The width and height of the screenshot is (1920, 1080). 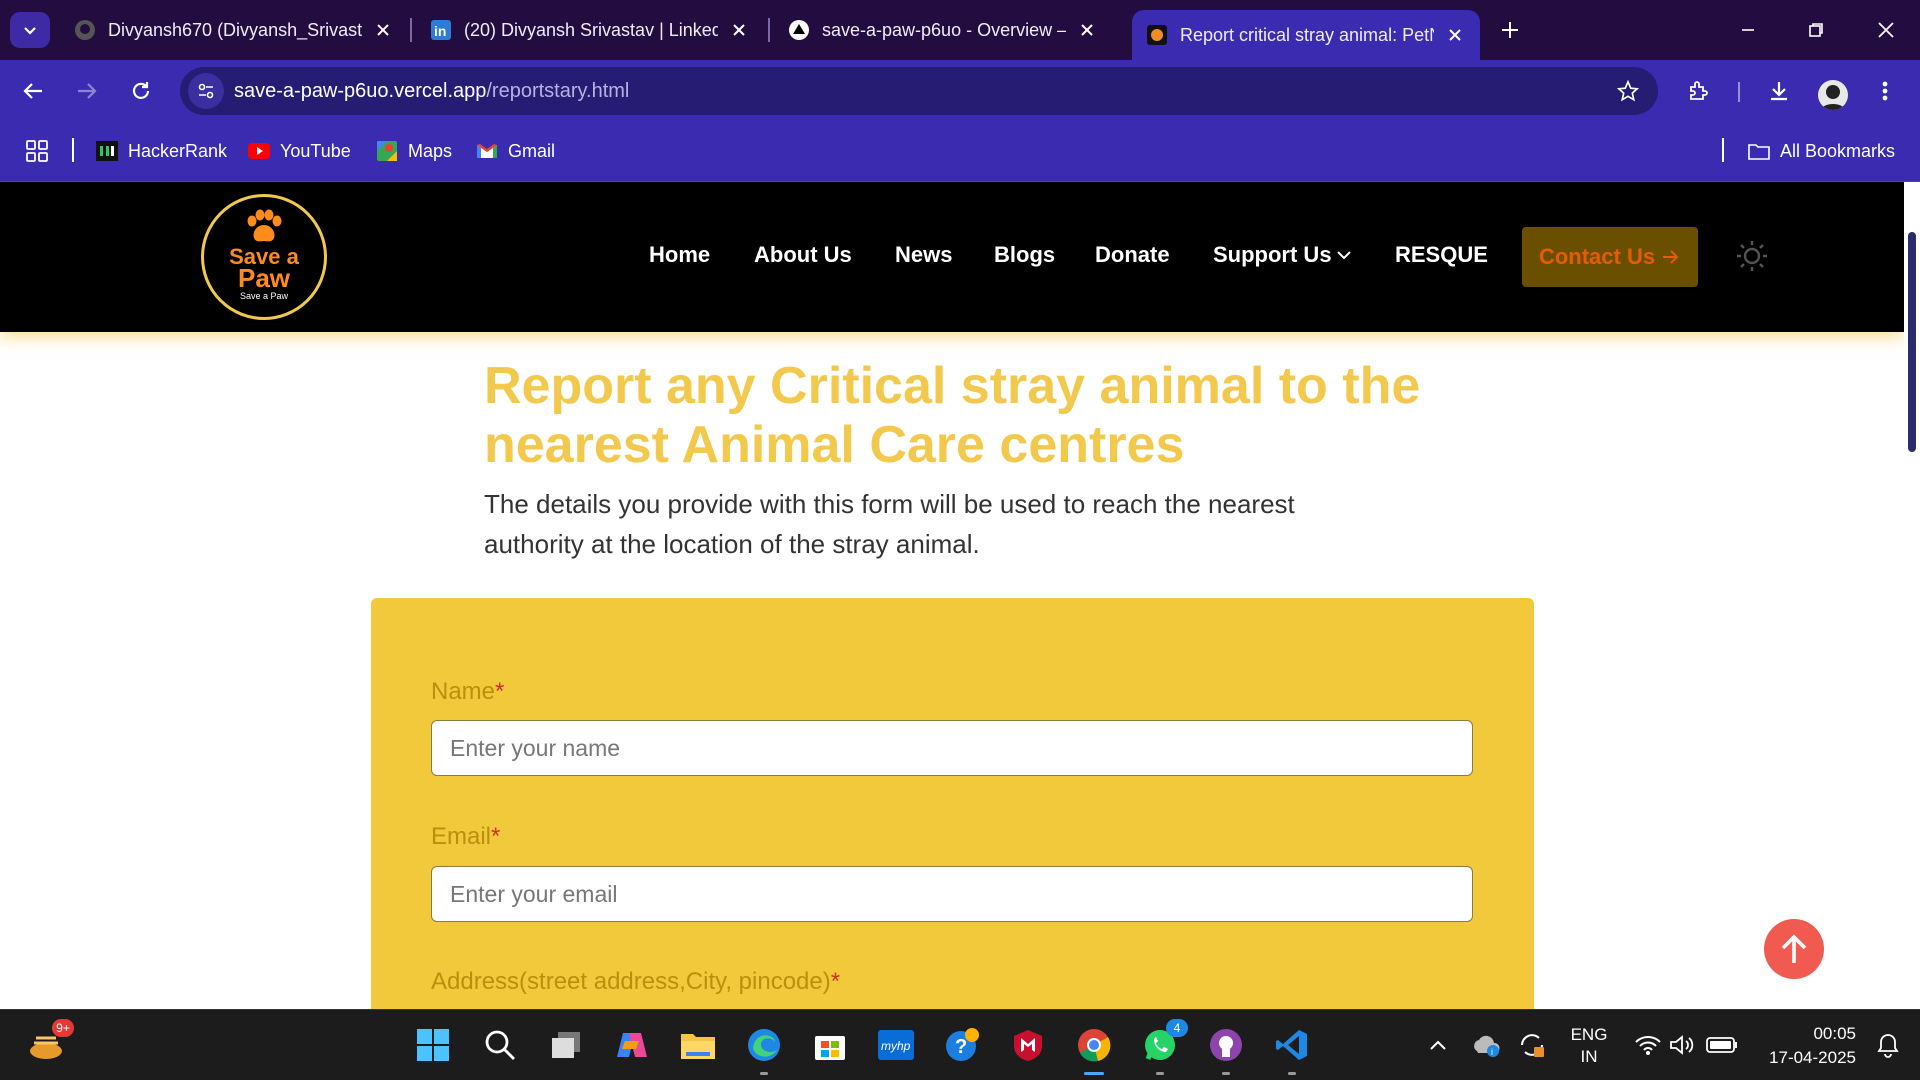 I want to click on tab-search-button, so click(x=30, y=30).